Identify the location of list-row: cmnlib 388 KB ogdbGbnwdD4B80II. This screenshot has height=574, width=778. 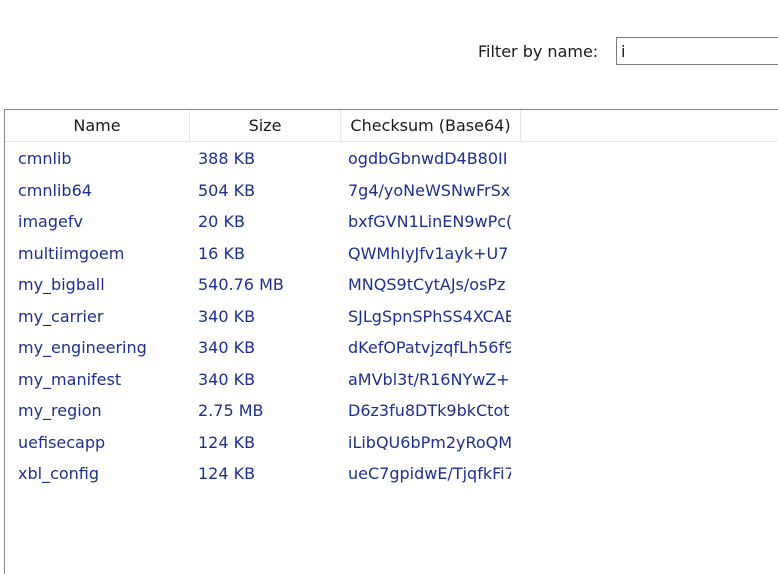
(391, 159).